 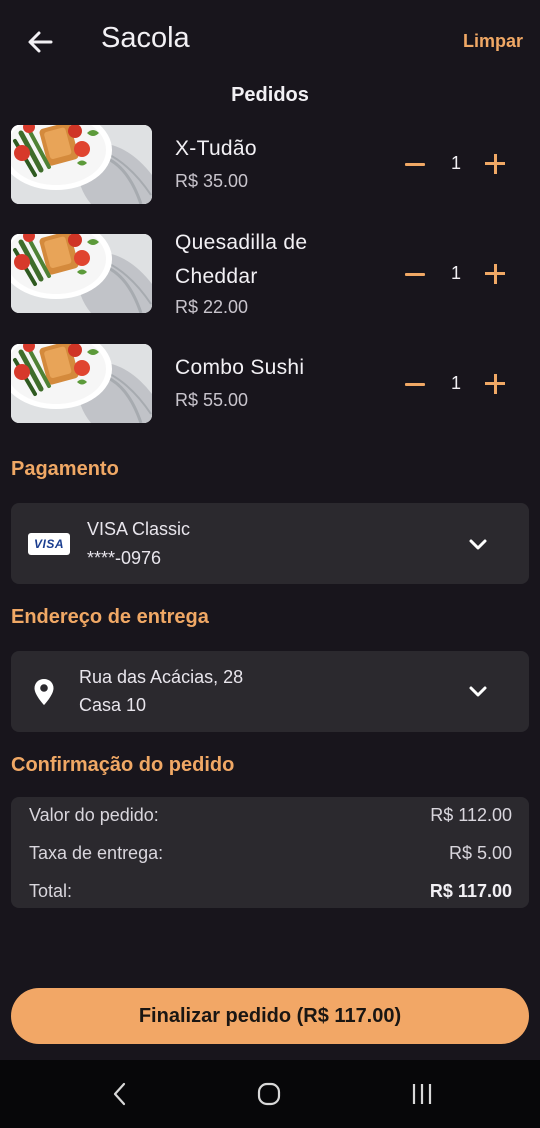 I want to click on item-name: Quesadilla de Cheddar, so click(x=241, y=259).